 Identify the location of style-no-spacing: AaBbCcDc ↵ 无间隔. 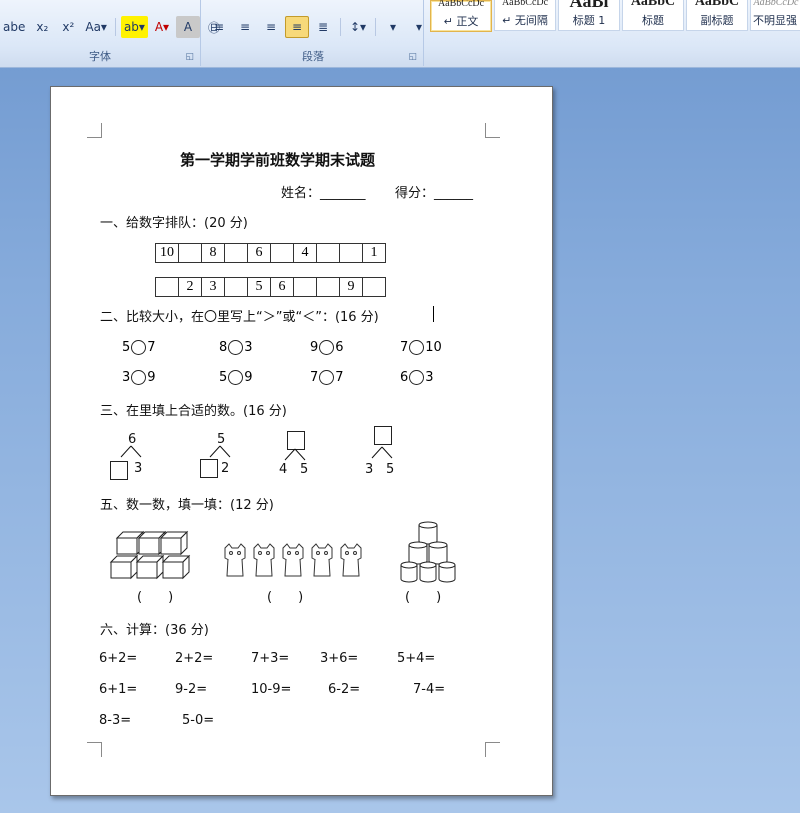
(525, 15).